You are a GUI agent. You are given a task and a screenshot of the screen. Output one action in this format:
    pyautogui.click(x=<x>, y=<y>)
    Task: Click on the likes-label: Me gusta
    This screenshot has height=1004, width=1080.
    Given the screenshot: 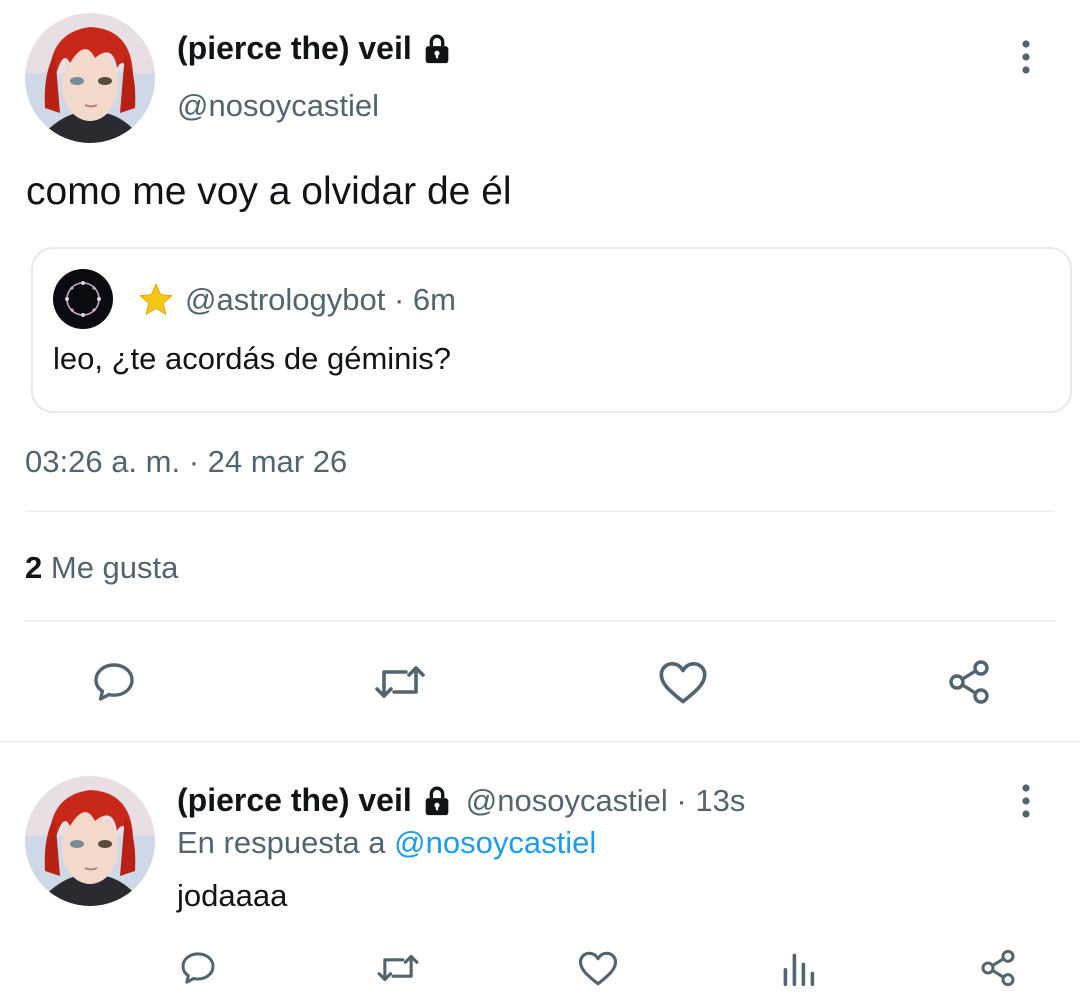 What is the action you would take?
    pyautogui.click(x=114, y=567)
    